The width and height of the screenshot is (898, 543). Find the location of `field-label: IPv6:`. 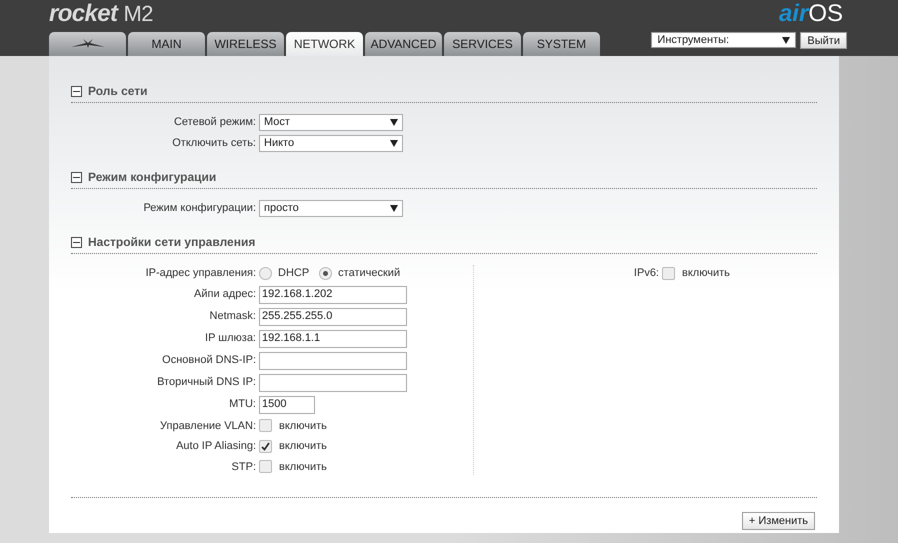

field-label: IPv6: is located at coordinates (646, 273).